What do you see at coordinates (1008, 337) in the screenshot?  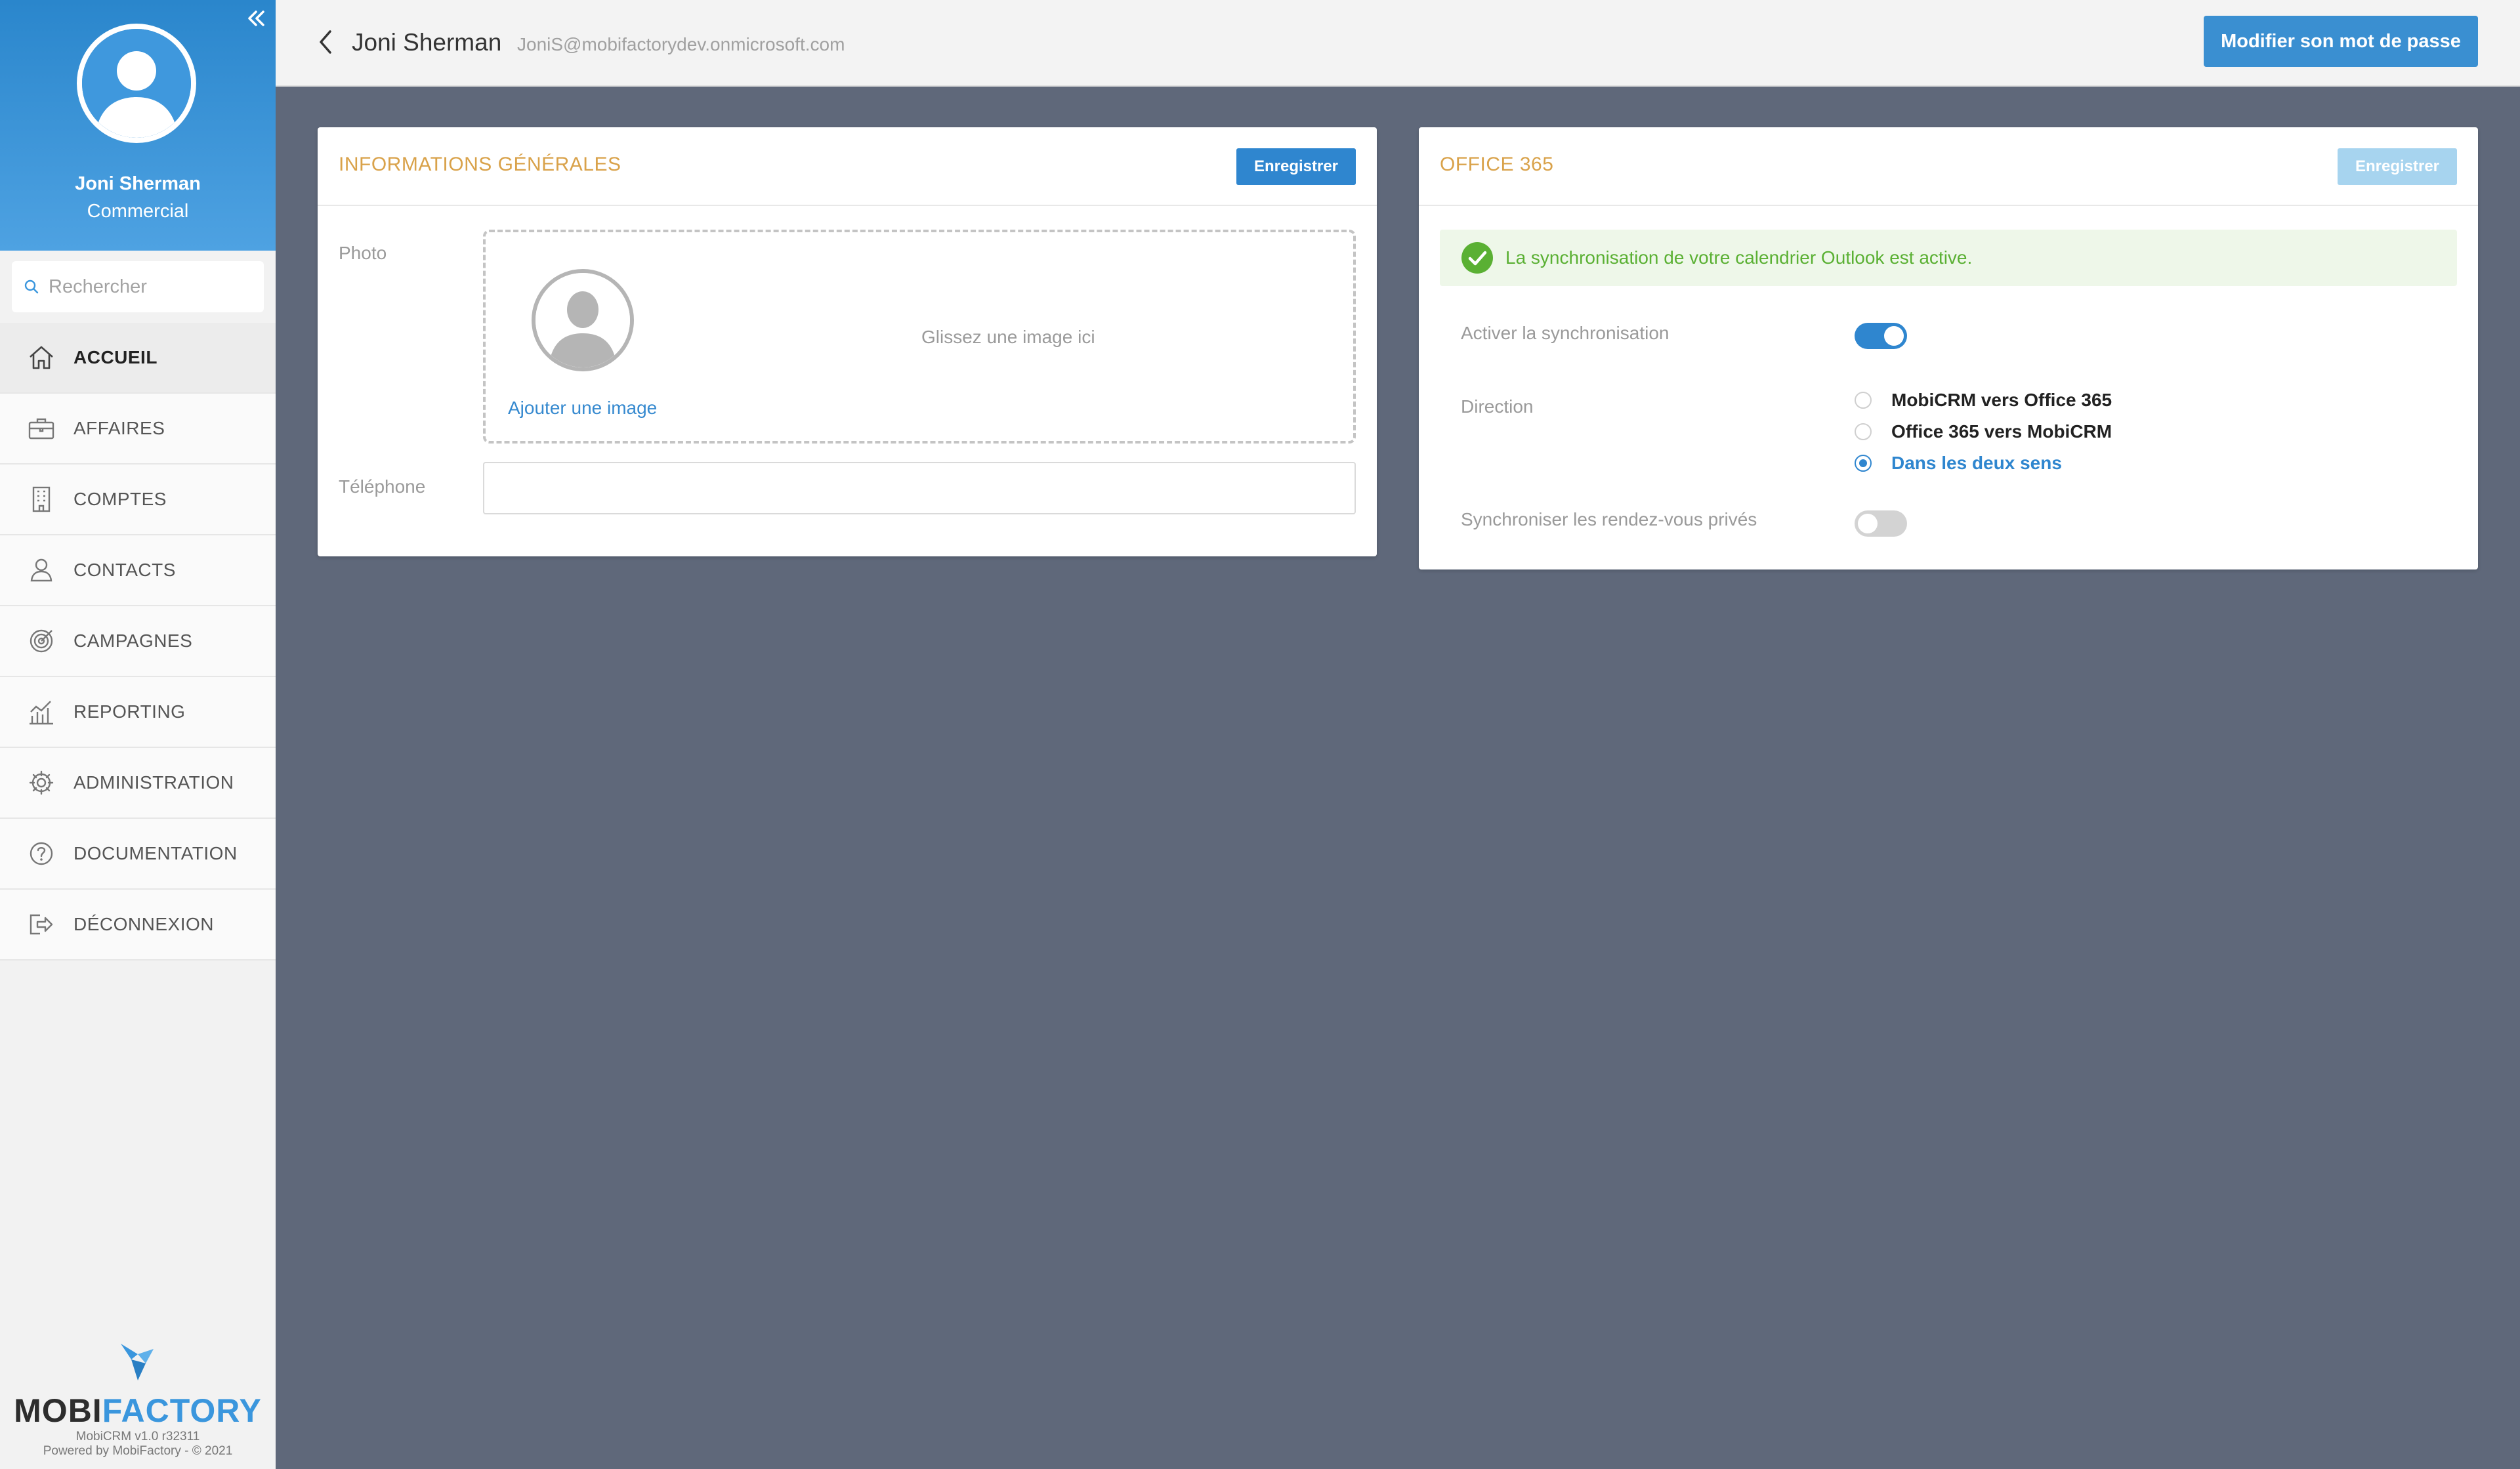 I see `drop-hint: Glissez une image ici` at bounding box center [1008, 337].